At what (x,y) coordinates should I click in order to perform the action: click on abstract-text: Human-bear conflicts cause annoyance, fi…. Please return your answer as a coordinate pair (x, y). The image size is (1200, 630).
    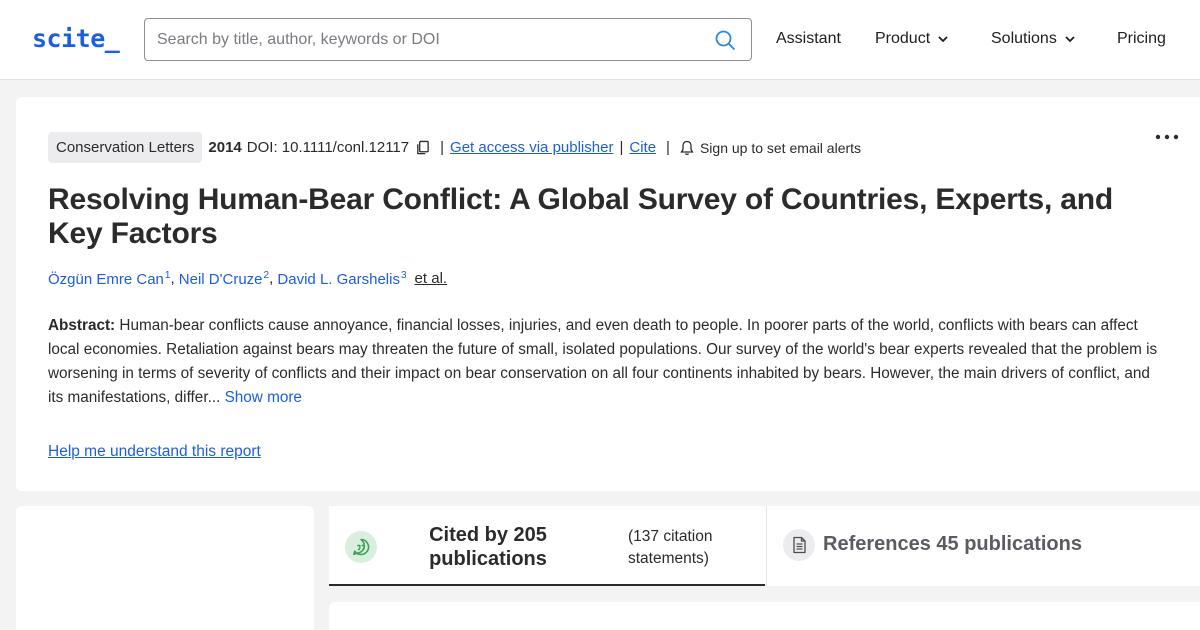
    Looking at the image, I should click on (603, 361).